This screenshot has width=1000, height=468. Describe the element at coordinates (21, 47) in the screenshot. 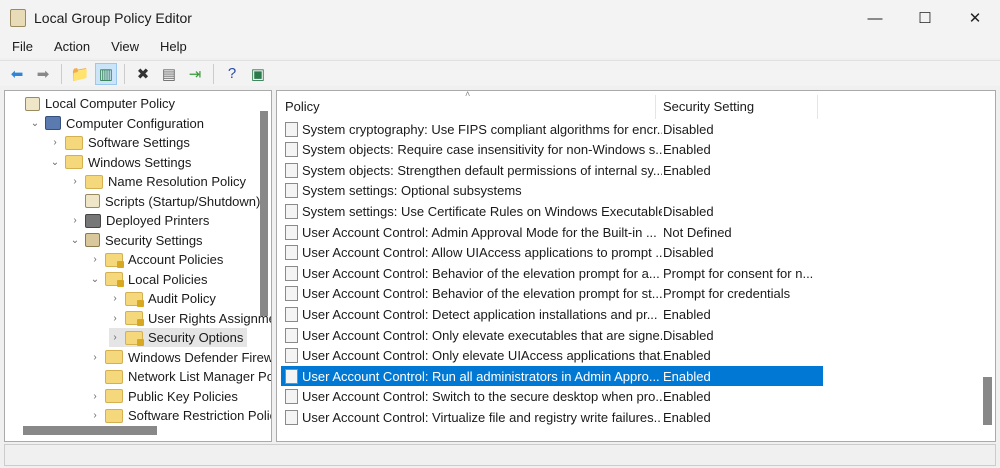

I see `menu-file: File` at that location.